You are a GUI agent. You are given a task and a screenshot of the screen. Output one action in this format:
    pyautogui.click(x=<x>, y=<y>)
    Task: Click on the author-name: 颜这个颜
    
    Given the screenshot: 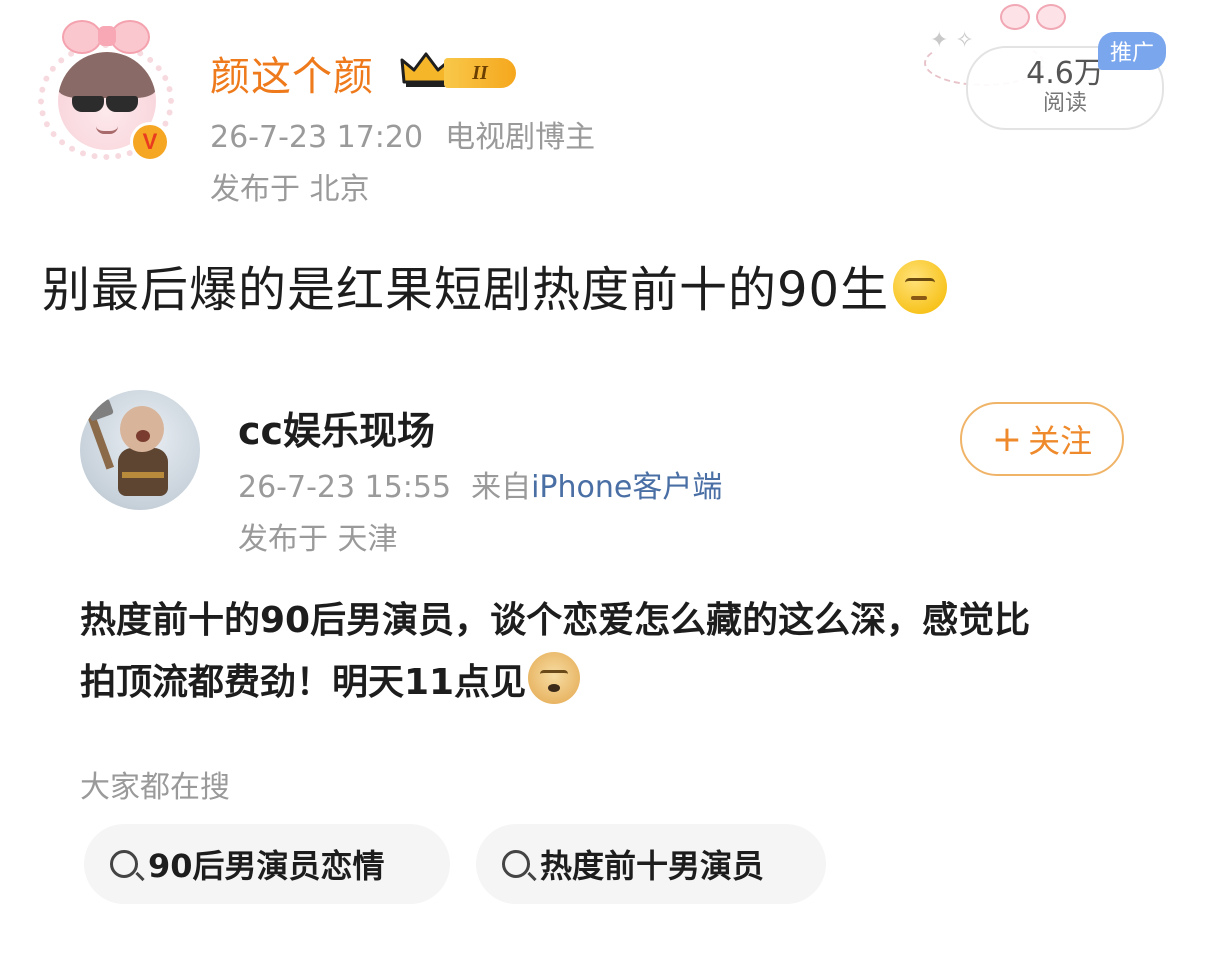 What is the action you would take?
    pyautogui.click(x=292, y=73)
    